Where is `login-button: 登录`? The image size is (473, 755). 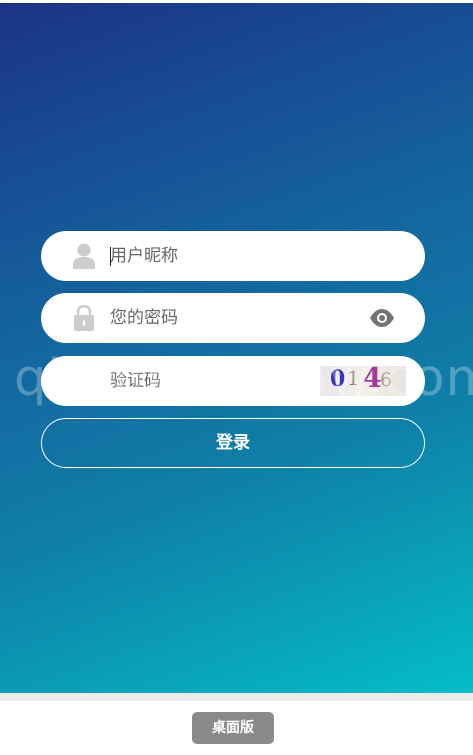
login-button: 登录 is located at coordinates (233, 443).